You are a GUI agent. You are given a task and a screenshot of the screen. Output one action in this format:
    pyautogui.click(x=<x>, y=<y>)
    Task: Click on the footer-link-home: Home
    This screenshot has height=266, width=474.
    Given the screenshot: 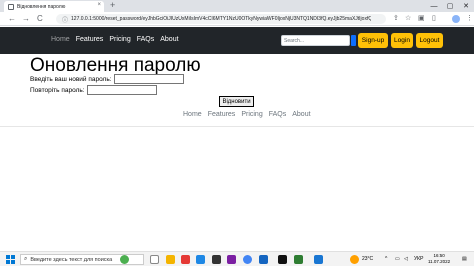 What is the action you would take?
    pyautogui.click(x=192, y=114)
    